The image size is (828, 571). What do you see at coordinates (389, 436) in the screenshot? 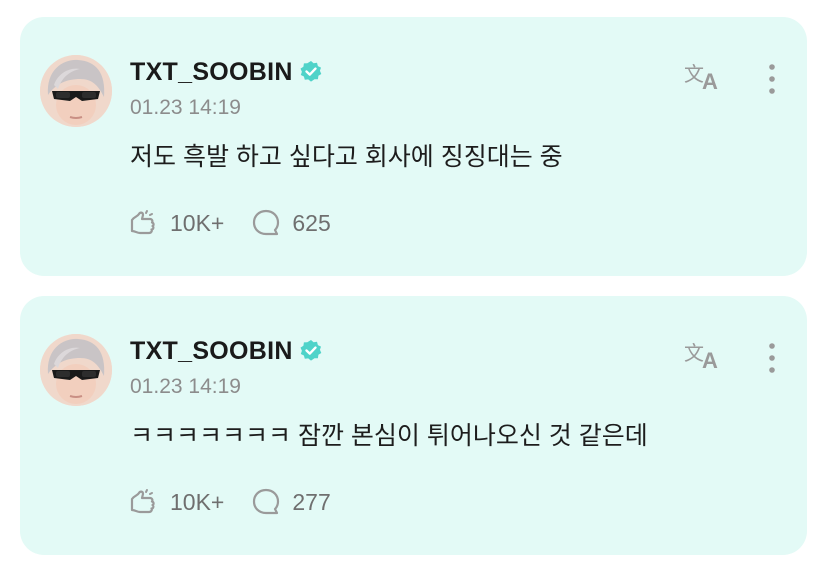
I see `post-text: ㅋㅋㅋㅋㅋㅋㅋ 잠깐 본심이 튀어나오신 것 같은데` at bounding box center [389, 436].